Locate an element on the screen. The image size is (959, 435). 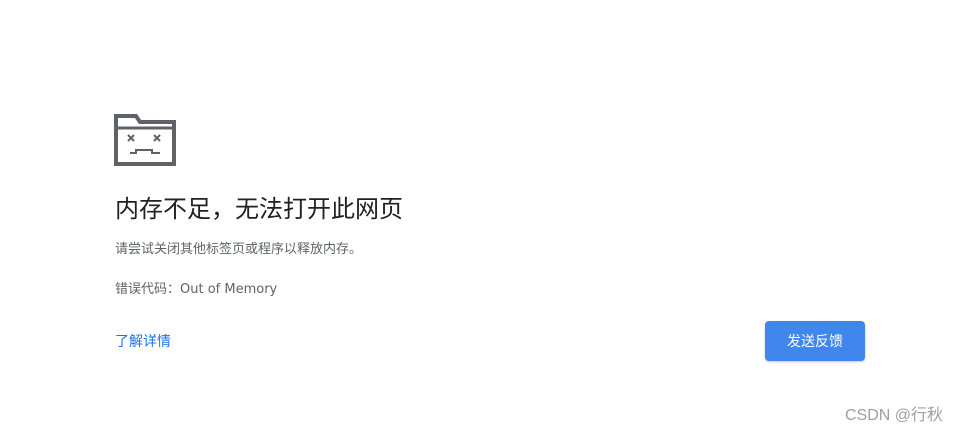
learn-more-link: 了解详情 is located at coordinates (143, 342).